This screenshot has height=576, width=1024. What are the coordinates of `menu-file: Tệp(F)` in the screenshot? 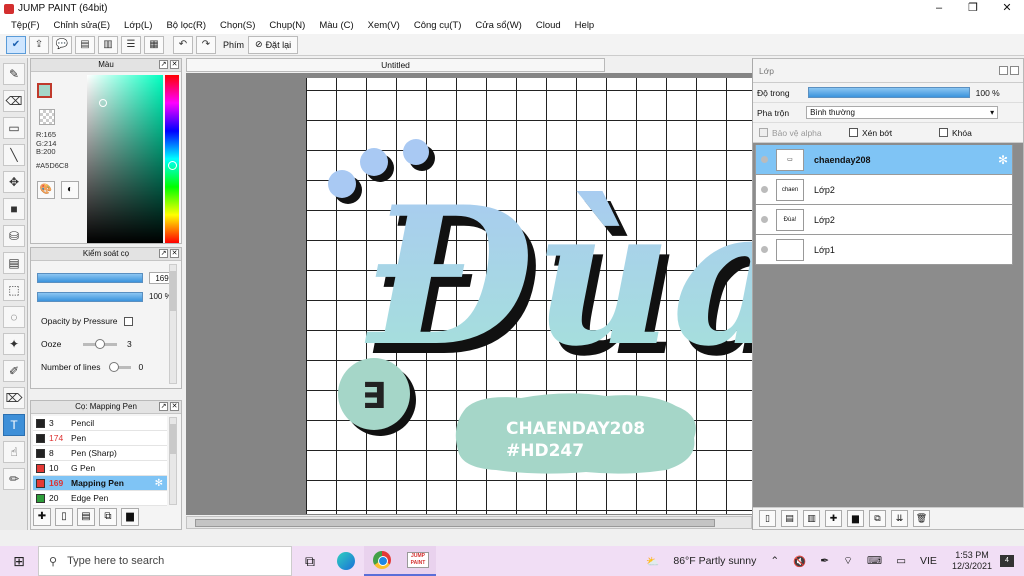 It's located at (25, 25).